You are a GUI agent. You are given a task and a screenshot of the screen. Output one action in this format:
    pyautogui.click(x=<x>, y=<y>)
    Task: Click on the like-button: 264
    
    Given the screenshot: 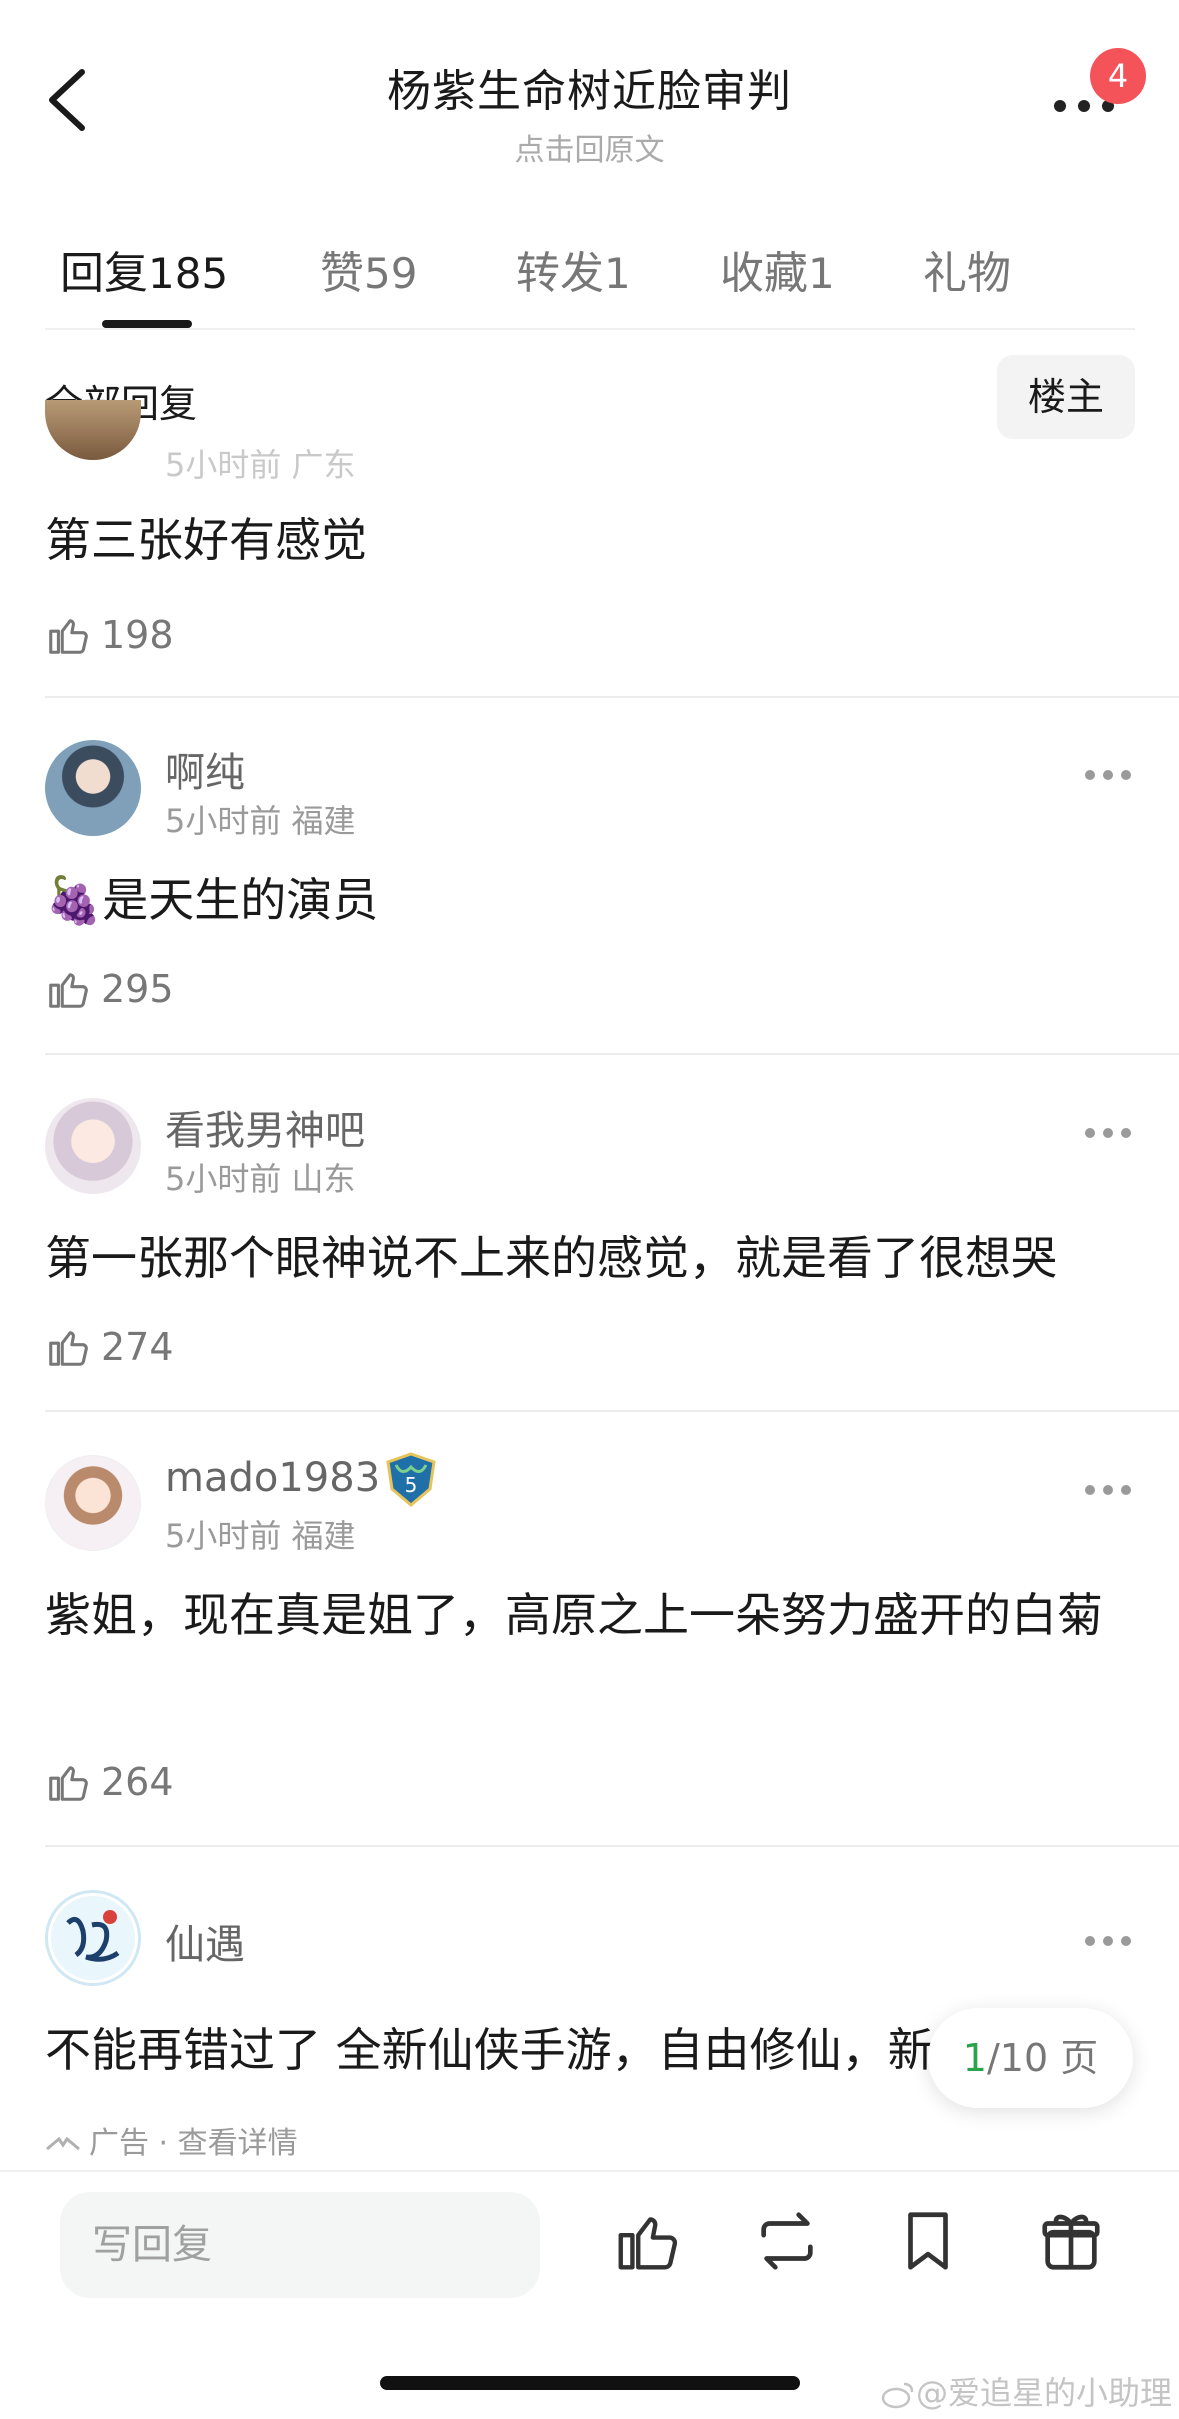 What is the action you would take?
    pyautogui.click(x=145, y=1782)
    